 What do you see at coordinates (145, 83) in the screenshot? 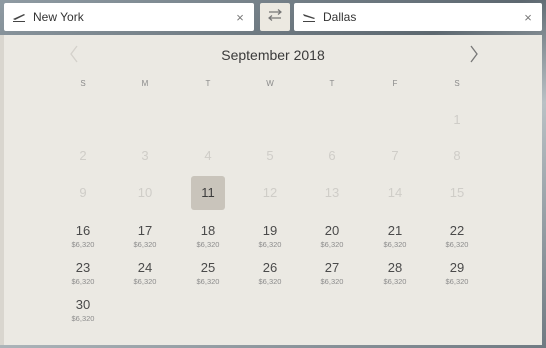
I see `weekday-label: M` at bounding box center [145, 83].